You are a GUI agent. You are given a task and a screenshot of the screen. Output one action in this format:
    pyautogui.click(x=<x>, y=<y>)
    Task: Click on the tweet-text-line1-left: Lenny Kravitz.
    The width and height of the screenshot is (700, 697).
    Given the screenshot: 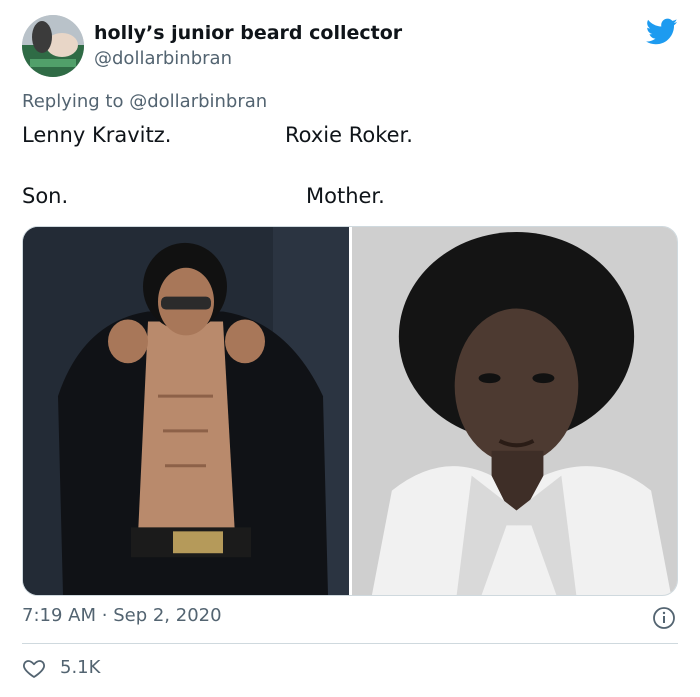 What is the action you would take?
    pyautogui.click(x=97, y=135)
    